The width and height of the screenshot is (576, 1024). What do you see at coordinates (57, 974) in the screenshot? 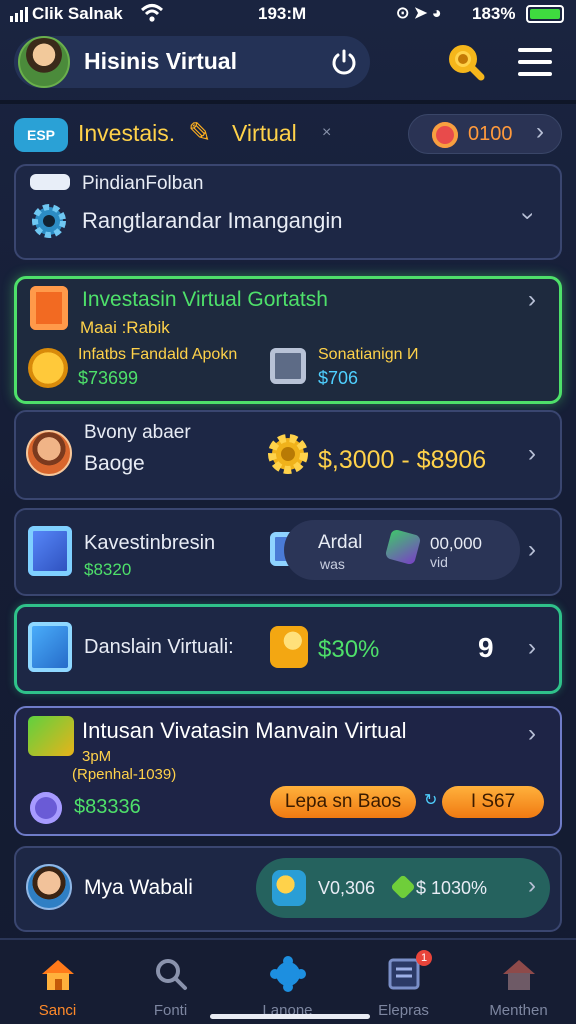
I see `home-icon` at bounding box center [57, 974].